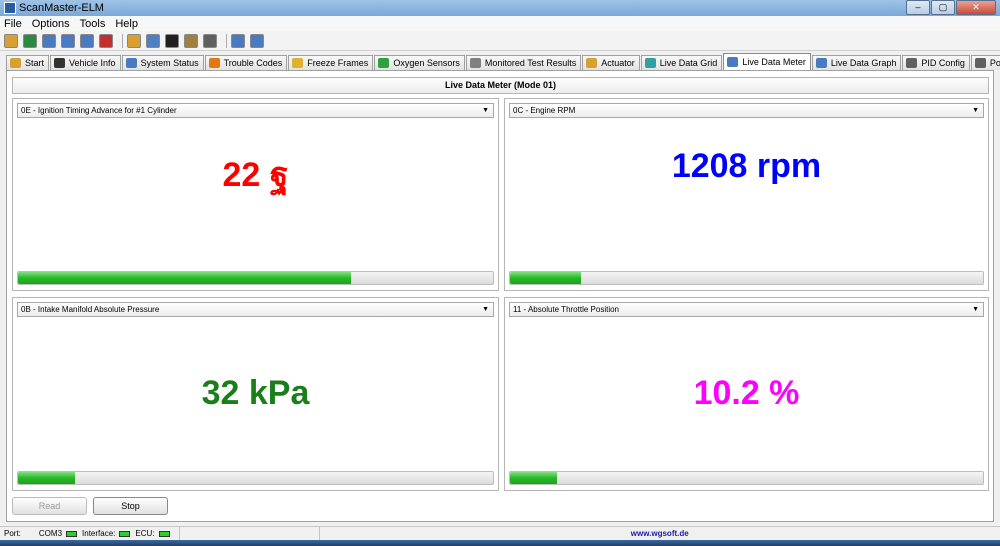  I want to click on gear-icon, so click(475, 63).